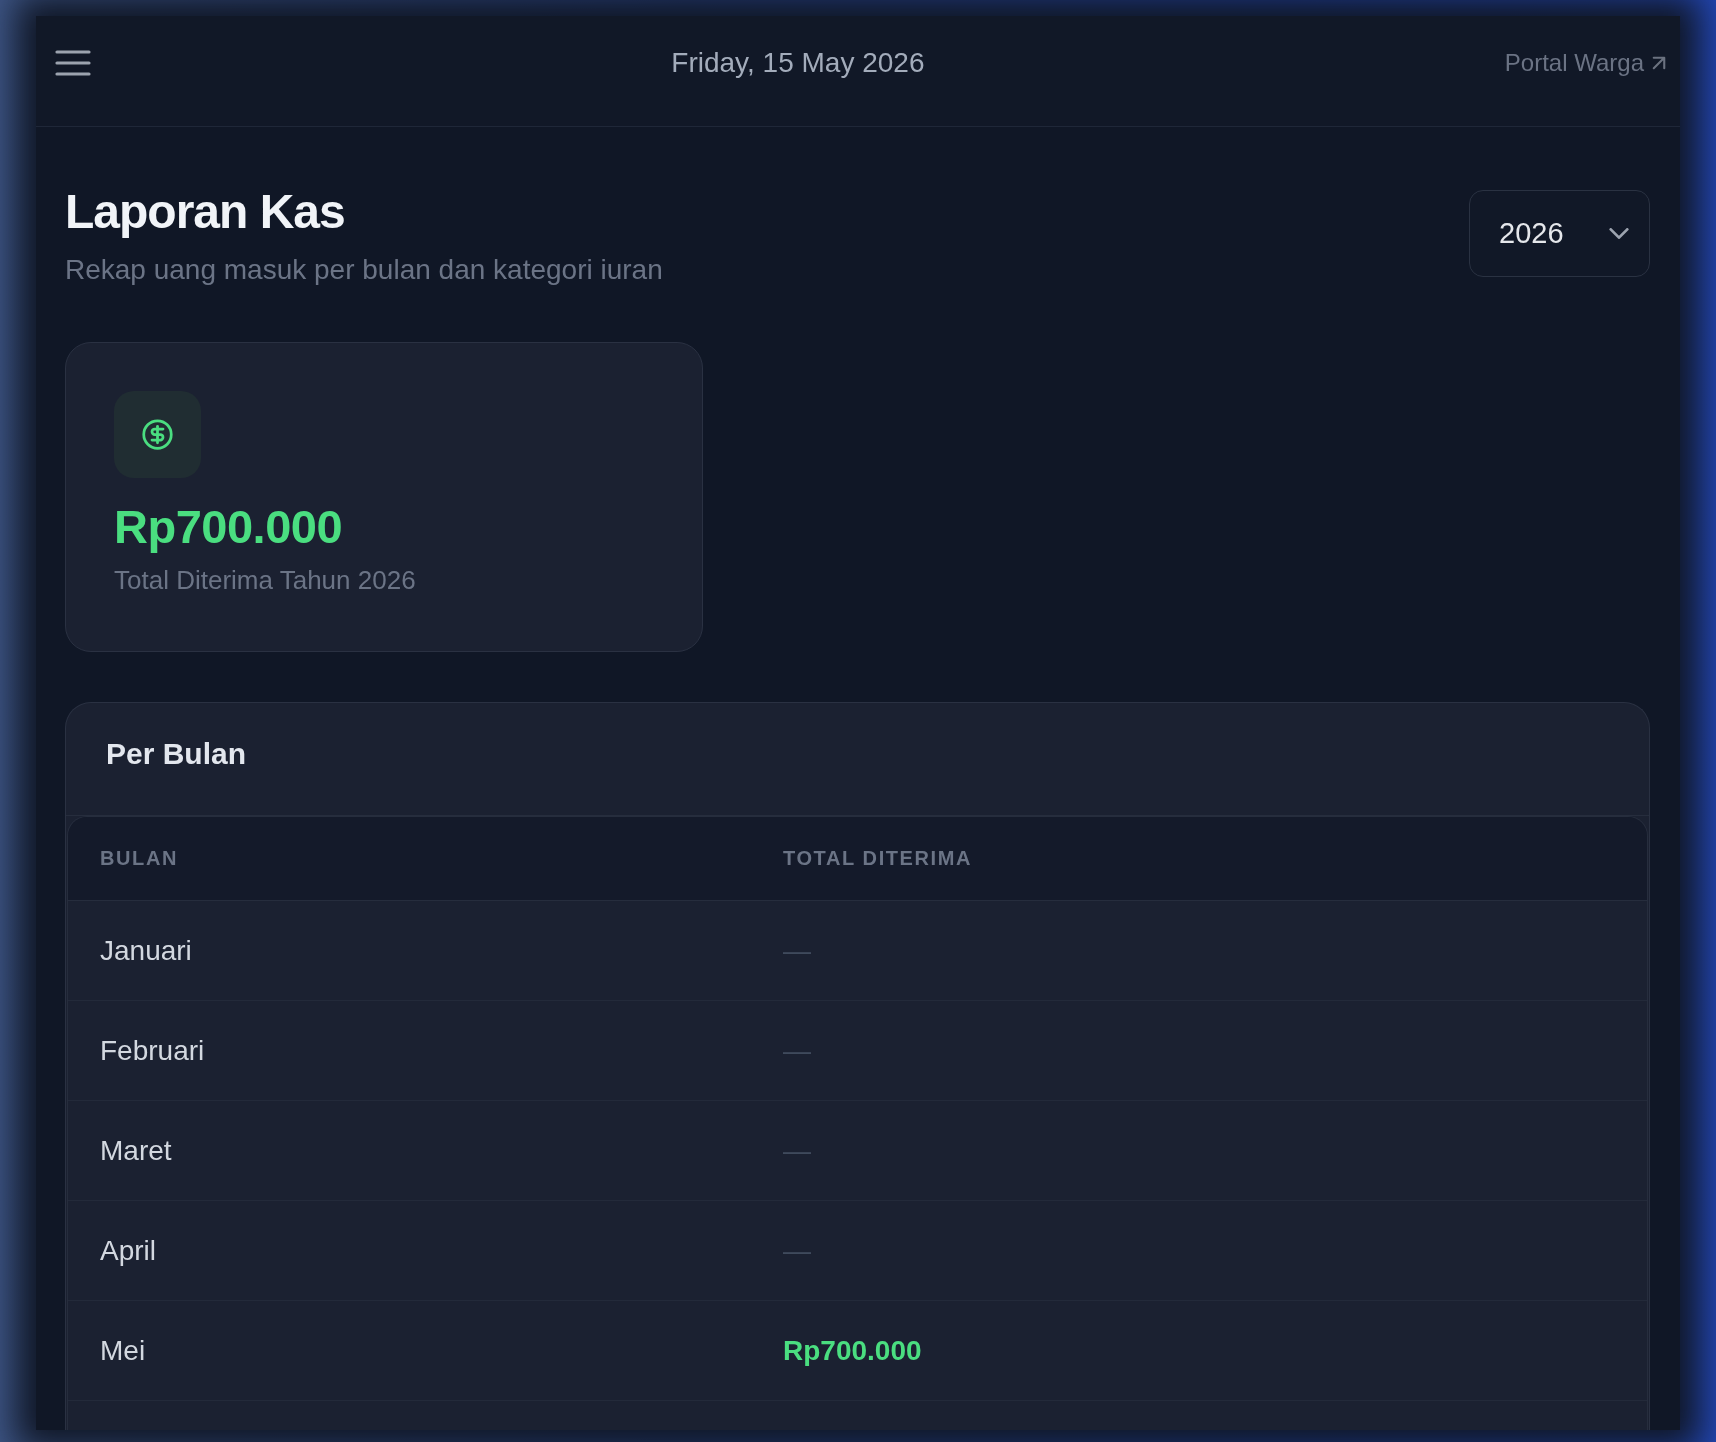  What do you see at coordinates (176, 753) in the screenshot?
I see `section-title: Per Bulan` at bounding box center [176, 753].